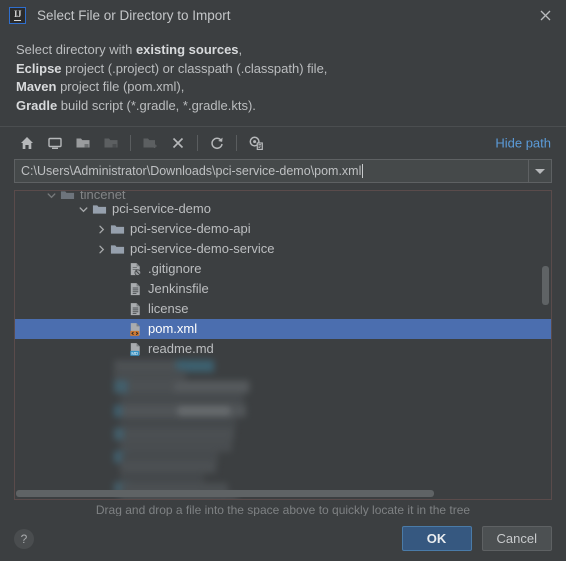 This screenshot has width=566, height=561. Describe the element at coordinates (283, 289) in the screenshot. I see `tree-row: Jenkinsfile` at that location.